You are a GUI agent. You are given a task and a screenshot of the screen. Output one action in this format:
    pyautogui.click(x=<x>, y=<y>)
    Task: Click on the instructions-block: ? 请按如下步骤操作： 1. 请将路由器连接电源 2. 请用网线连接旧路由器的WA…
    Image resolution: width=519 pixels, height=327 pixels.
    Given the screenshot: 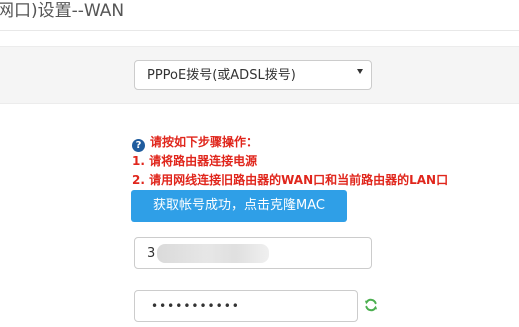 What is the action you would take?
    pyautogui.click(x=324, y=161)
    